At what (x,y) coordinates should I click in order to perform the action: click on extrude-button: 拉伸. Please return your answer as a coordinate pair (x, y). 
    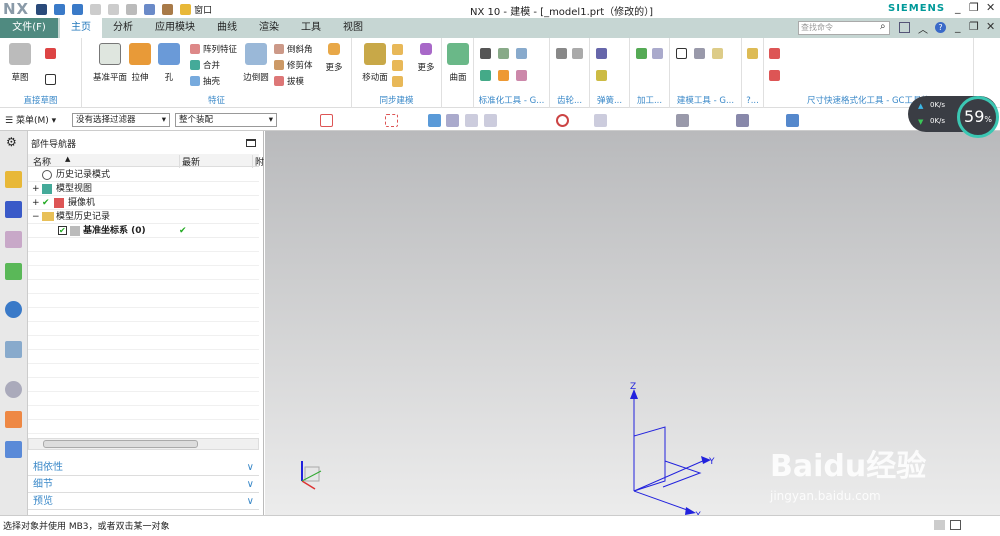
    Looking at the image, I should click on (140, 63).